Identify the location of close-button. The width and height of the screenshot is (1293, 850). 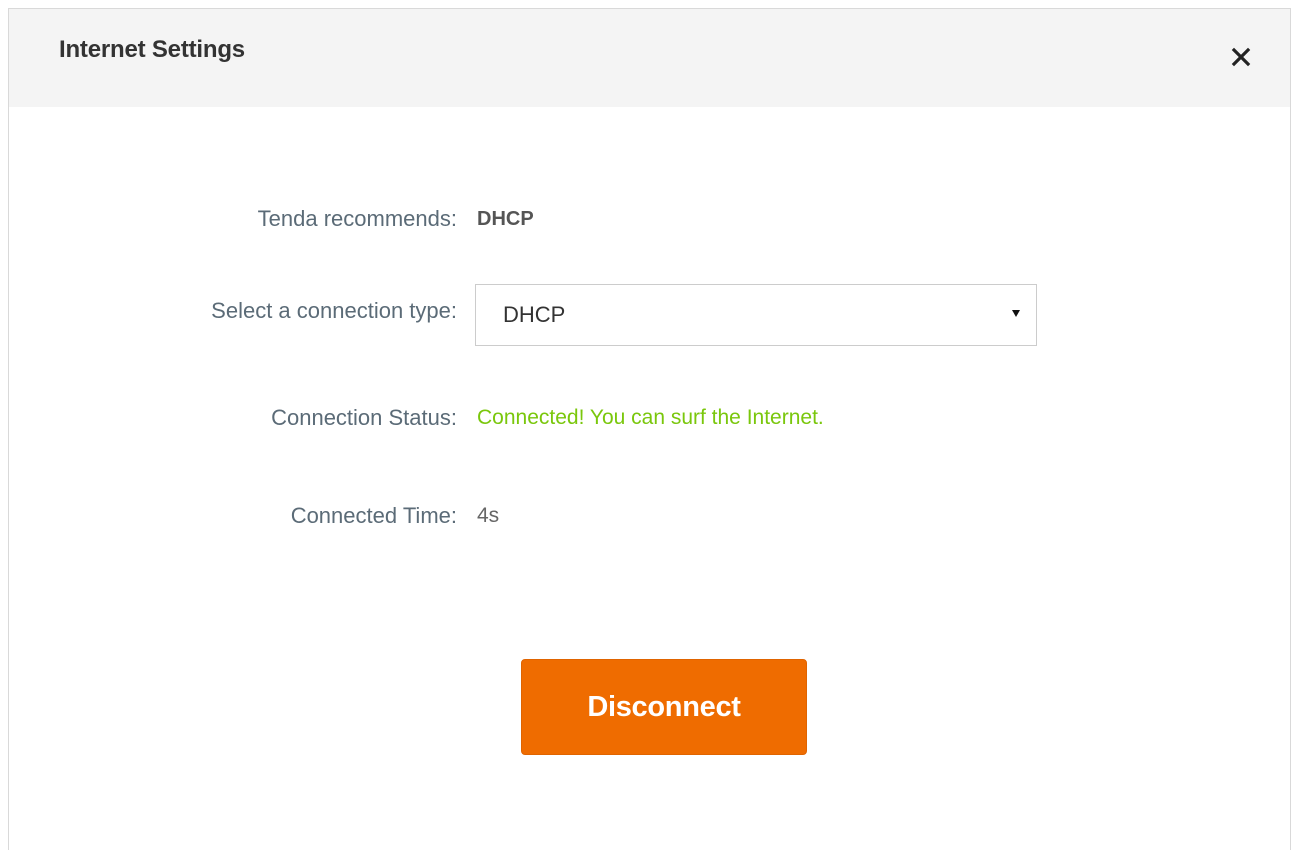
(1241, 56).